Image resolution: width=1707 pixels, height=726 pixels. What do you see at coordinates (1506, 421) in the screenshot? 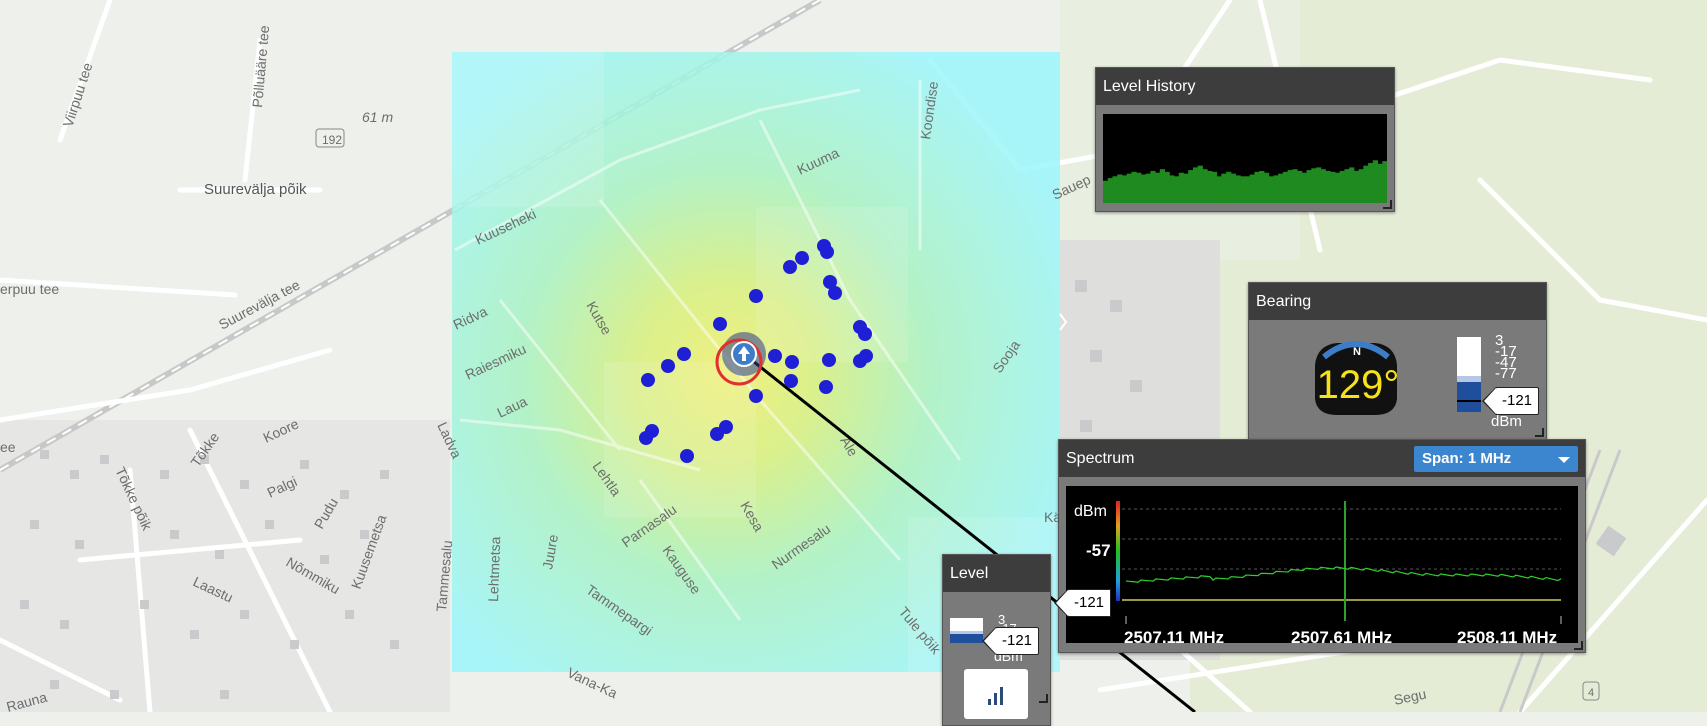
I see `bearing-unit: dBm` at bounding box center [1506, 421].